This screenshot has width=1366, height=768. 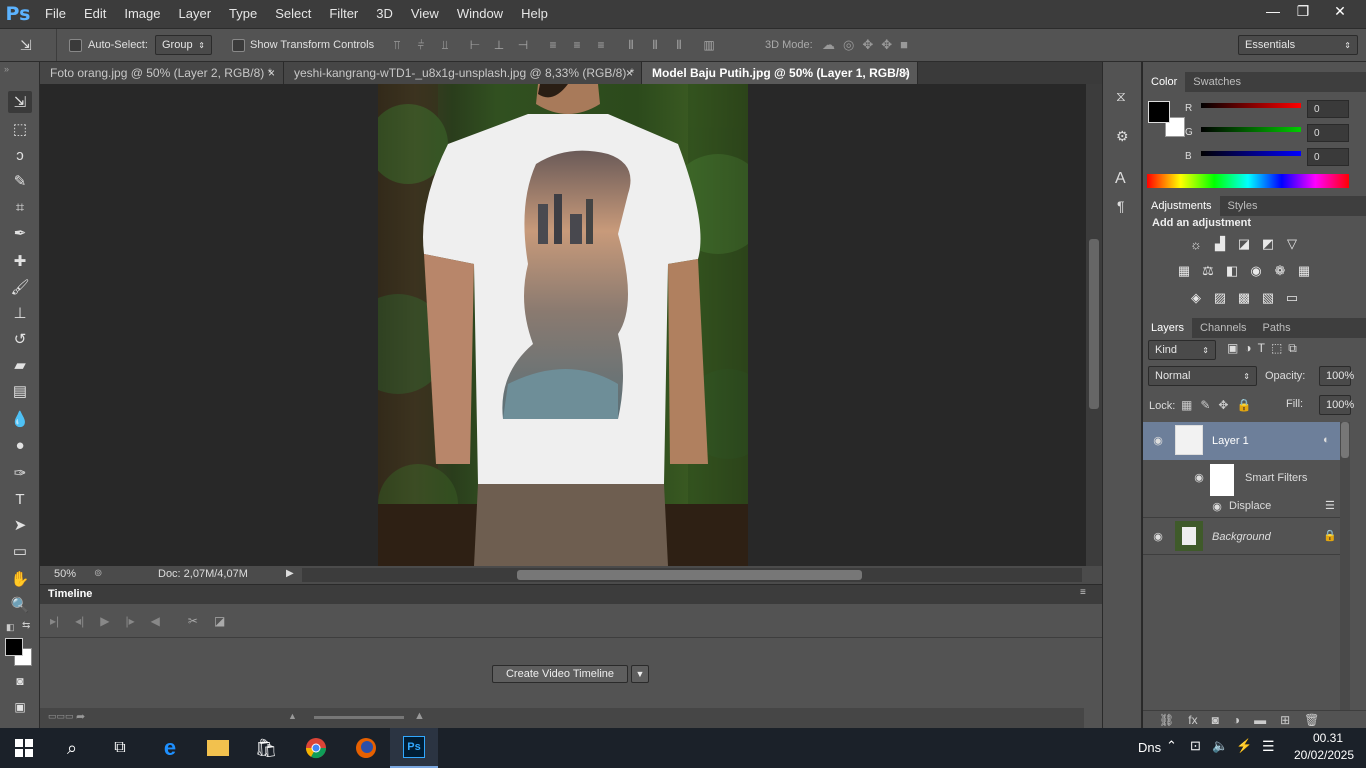 What do you see at coordinates (629, 73) in the screenshot?
I see `close-tab-icon: ×` at bounding box center [629, 73].